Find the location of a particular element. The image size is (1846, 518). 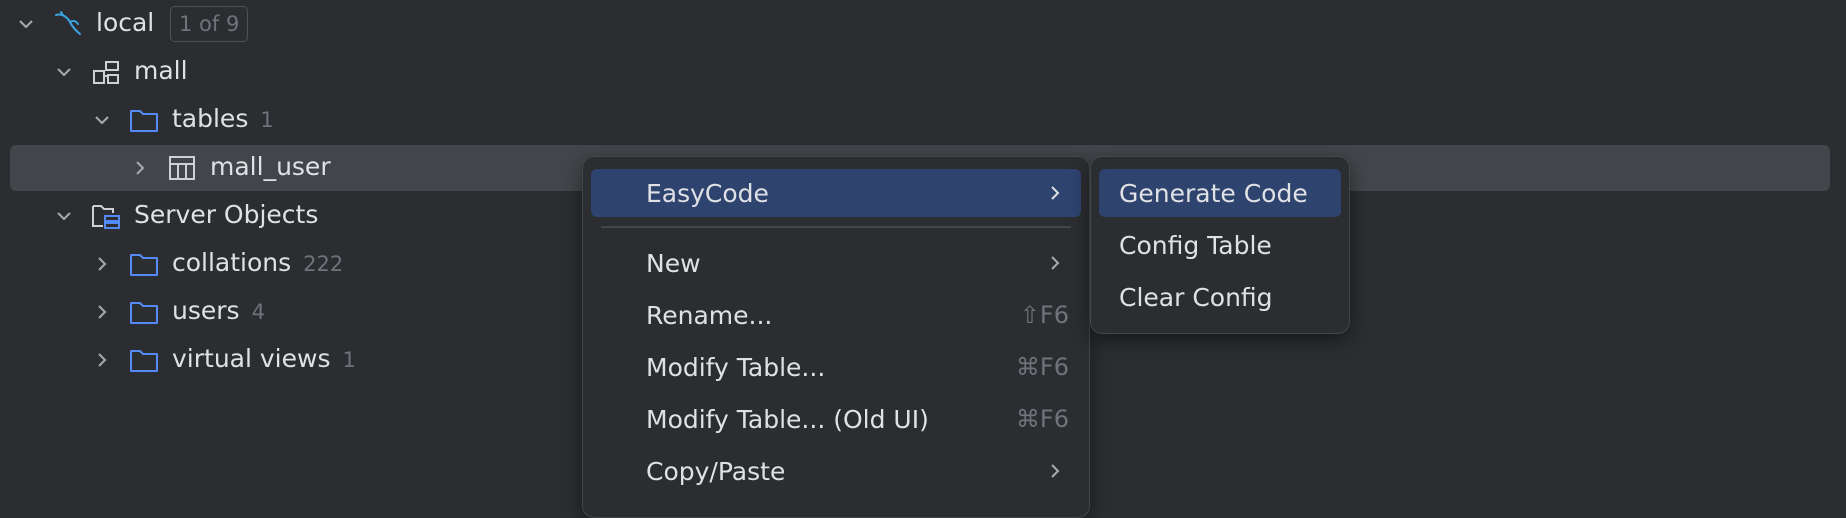

server-objects-icon is located at coordinates (106, 216).